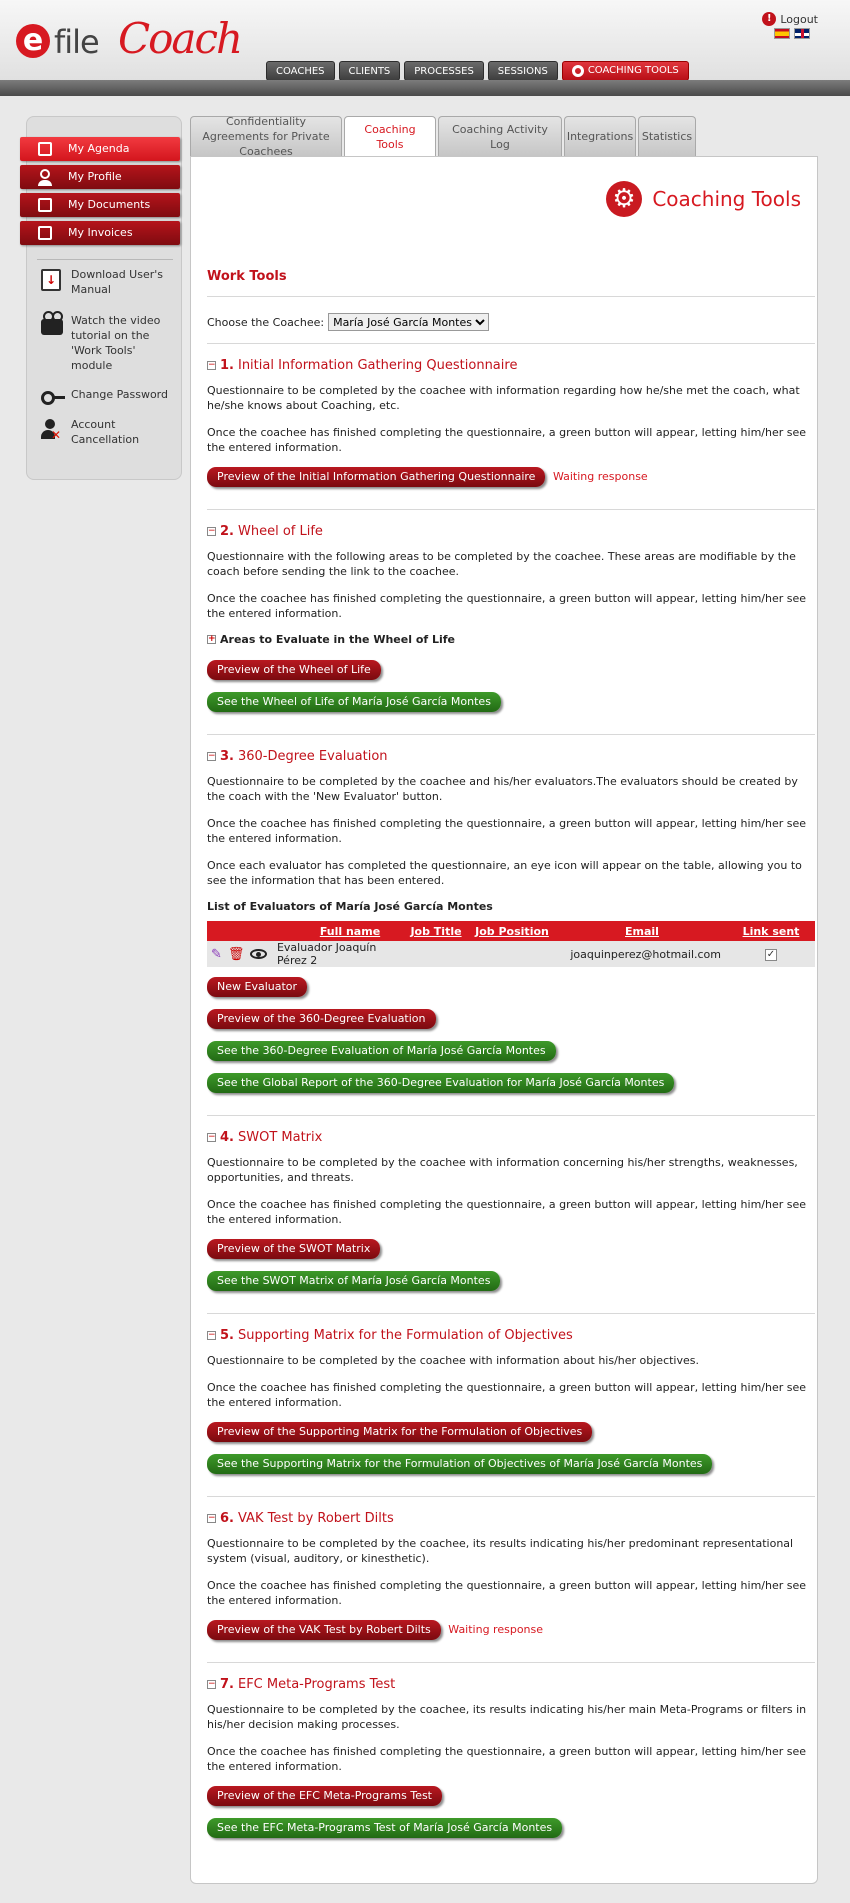 Image resolution: width=850 pixels, height=1903 pixels. I want to click on tab-integrations: Integrations, so click(600, 136).